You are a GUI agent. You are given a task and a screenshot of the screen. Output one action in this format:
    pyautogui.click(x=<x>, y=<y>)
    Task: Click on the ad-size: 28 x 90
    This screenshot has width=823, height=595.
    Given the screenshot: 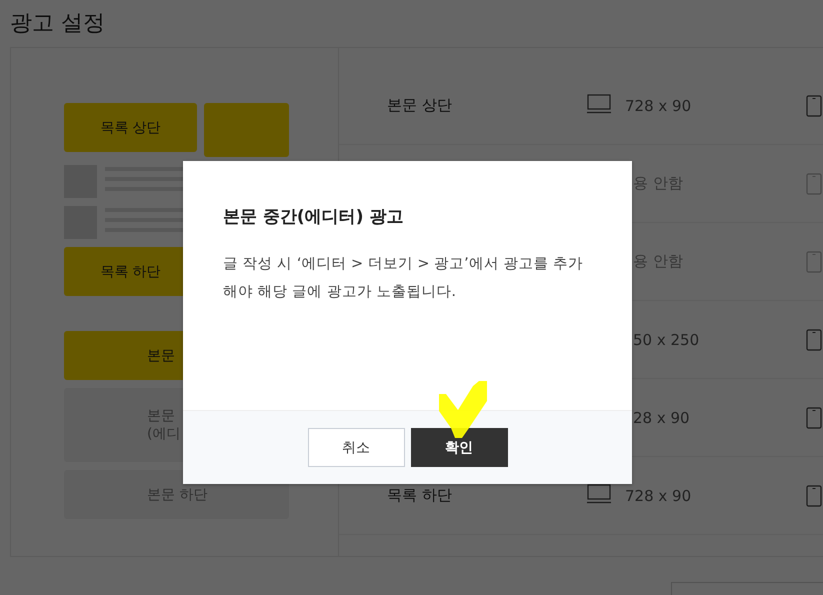 What is the action you would take?
    pyautogui.click(x=661, y=417)
    